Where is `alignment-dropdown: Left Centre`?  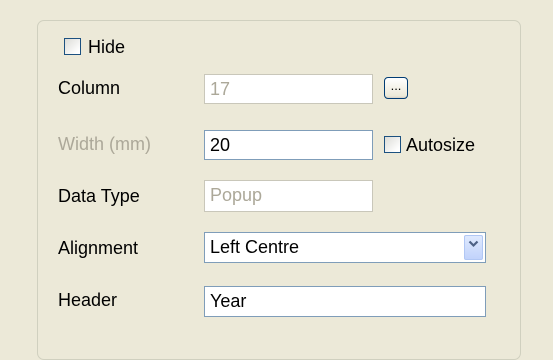
alignment-dropdown: Left Centre is located at coordinates (345, 247).